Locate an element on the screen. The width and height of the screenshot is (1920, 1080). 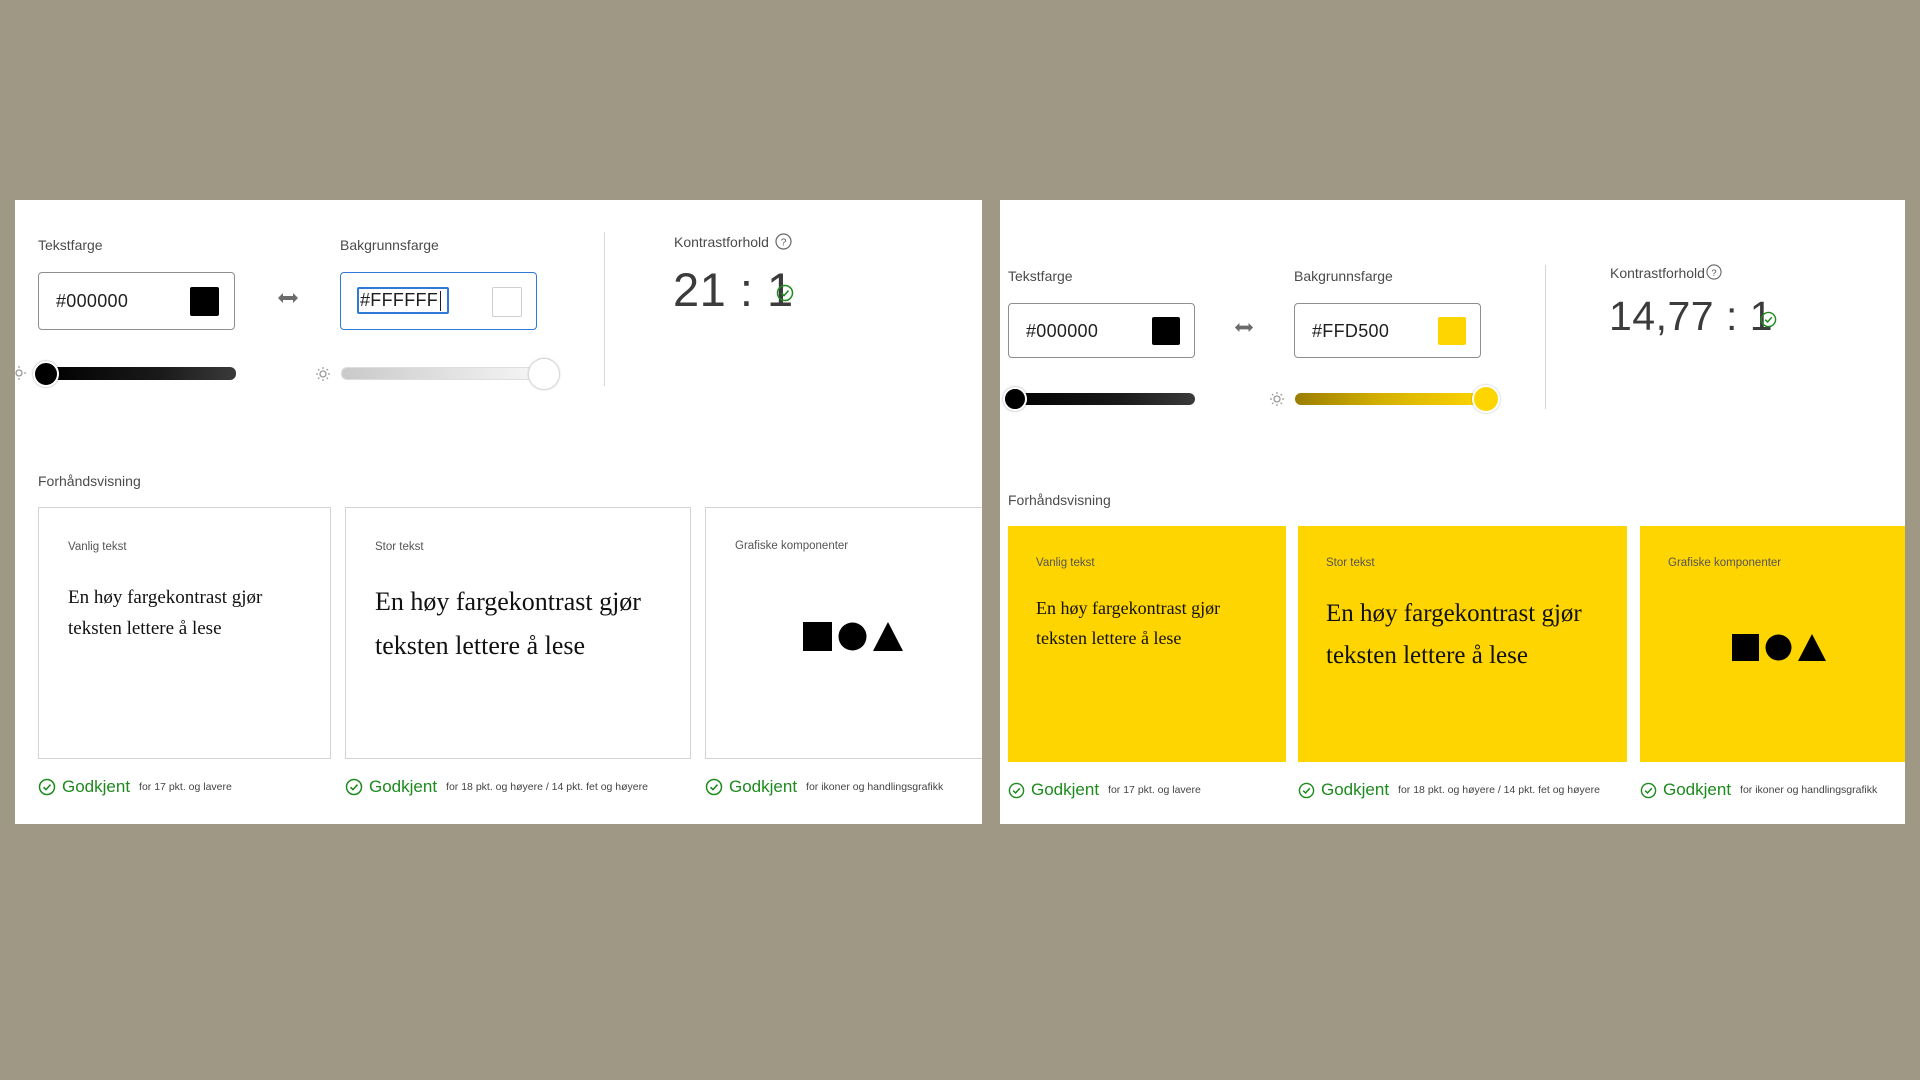
background-color-value-text: #FFFFFF is located at coordinates (399, 300).